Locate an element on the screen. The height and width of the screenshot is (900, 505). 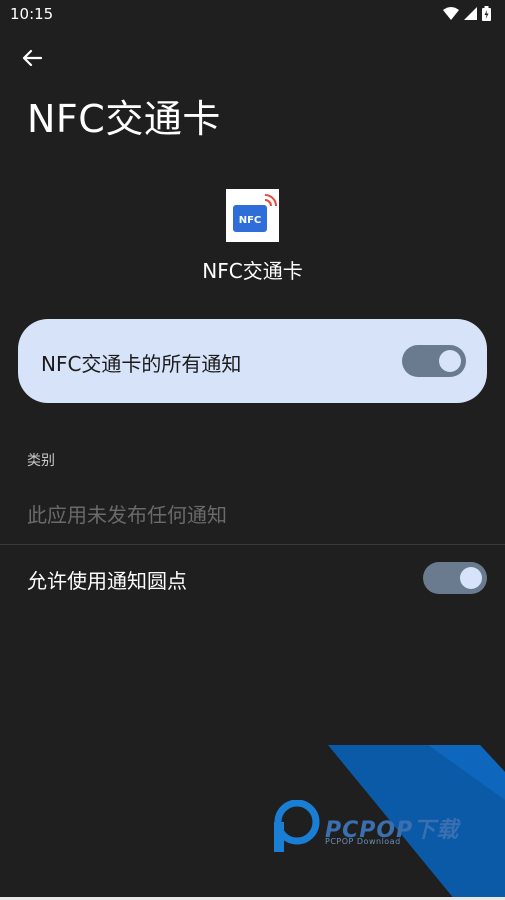
status-icons is located at coordinates (467, 13).